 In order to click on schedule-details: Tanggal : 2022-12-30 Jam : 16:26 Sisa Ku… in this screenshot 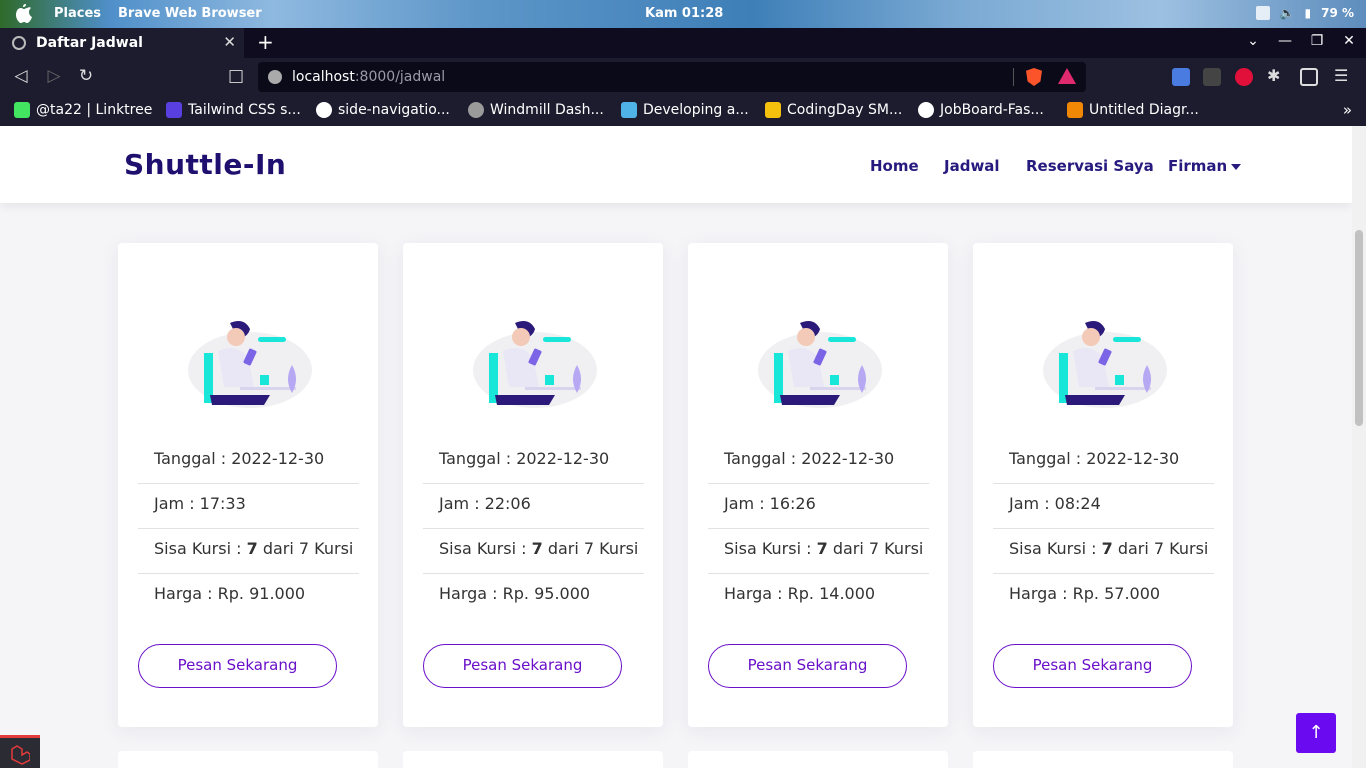, I will do `click(818, 529)`.